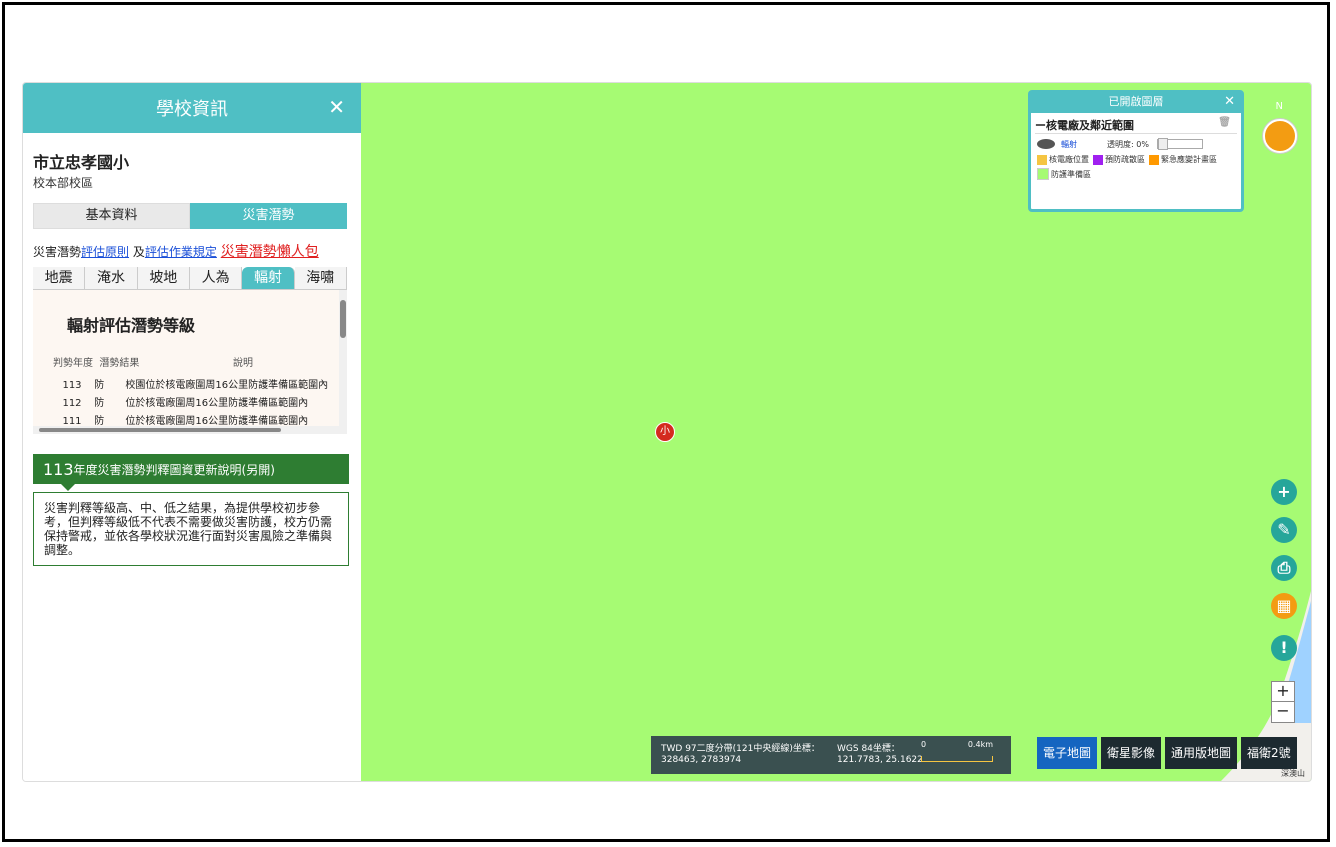 Image resolution: width=1336 pixels, height=847 pixels. What do you see at coordinates (957, 751) in the screenshot?
I see `scale-bar: 0 0.4km` at bounding box center [957, 751].